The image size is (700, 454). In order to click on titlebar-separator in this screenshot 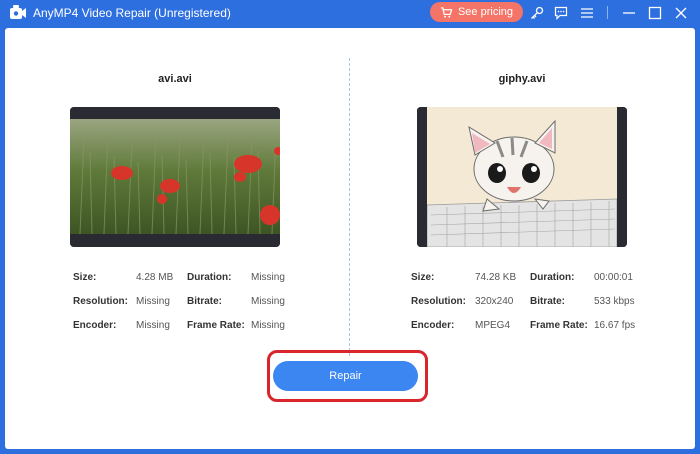, I will do `click(607, 12)`.